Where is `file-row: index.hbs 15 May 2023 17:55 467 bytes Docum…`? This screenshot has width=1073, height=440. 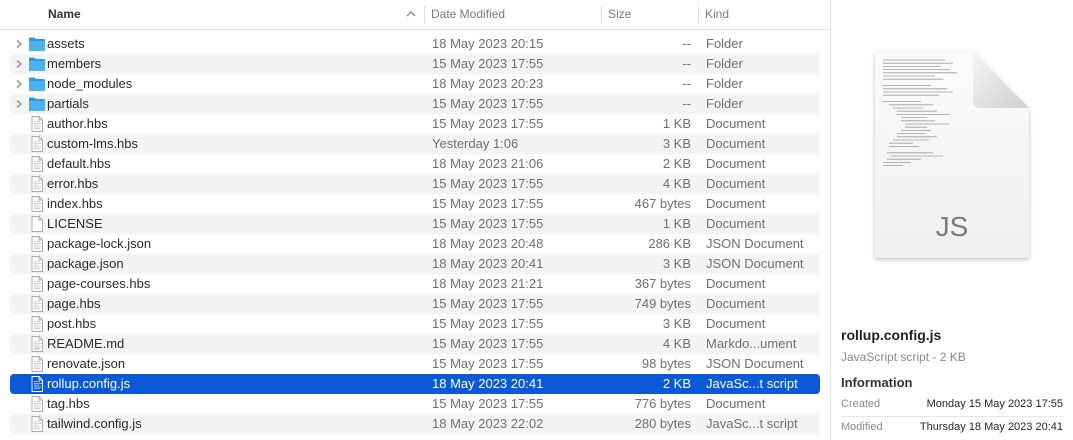
file-row: index.hbs 15 May 2023 17:55 467 bytes Docum… is located at coordinates (415, 204).